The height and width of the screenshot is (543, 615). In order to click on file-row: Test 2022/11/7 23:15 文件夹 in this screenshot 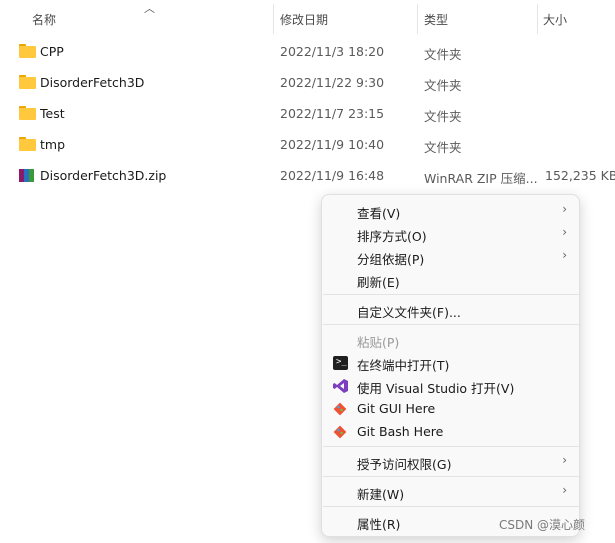, I will do `click(307, 114)`.